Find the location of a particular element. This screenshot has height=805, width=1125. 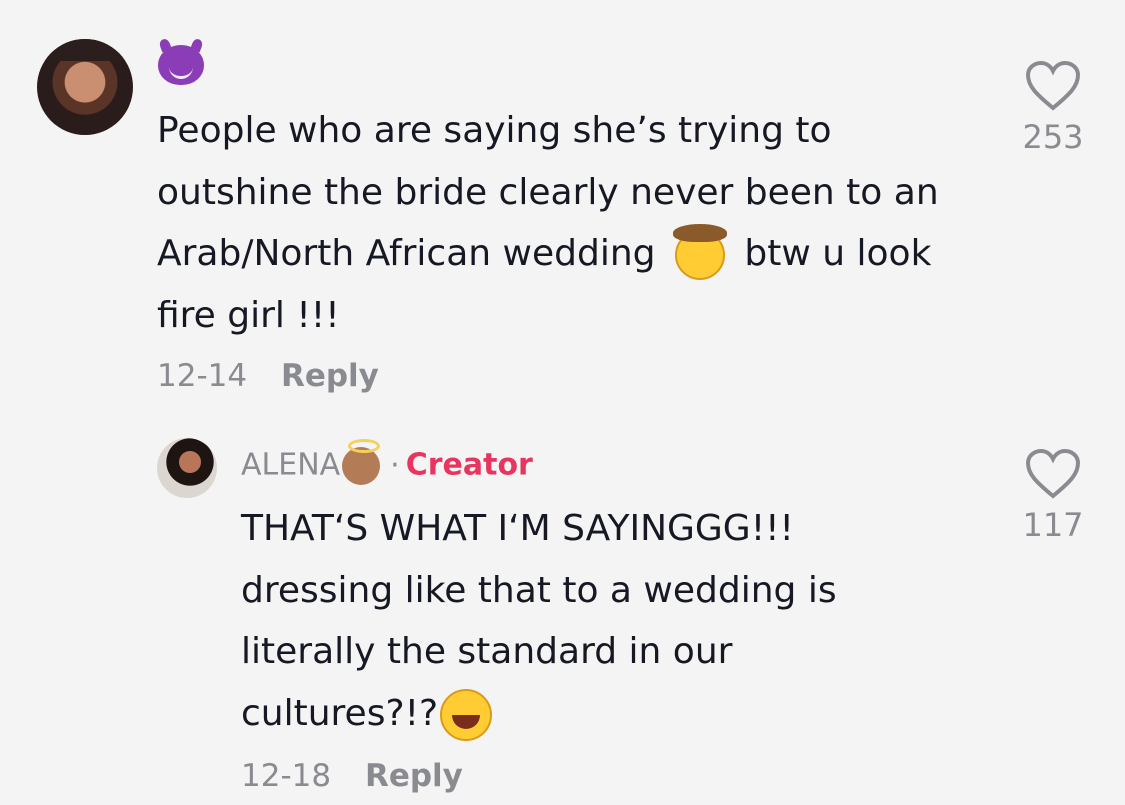

angel-emoji-icon is located at coordinates (361, 462).